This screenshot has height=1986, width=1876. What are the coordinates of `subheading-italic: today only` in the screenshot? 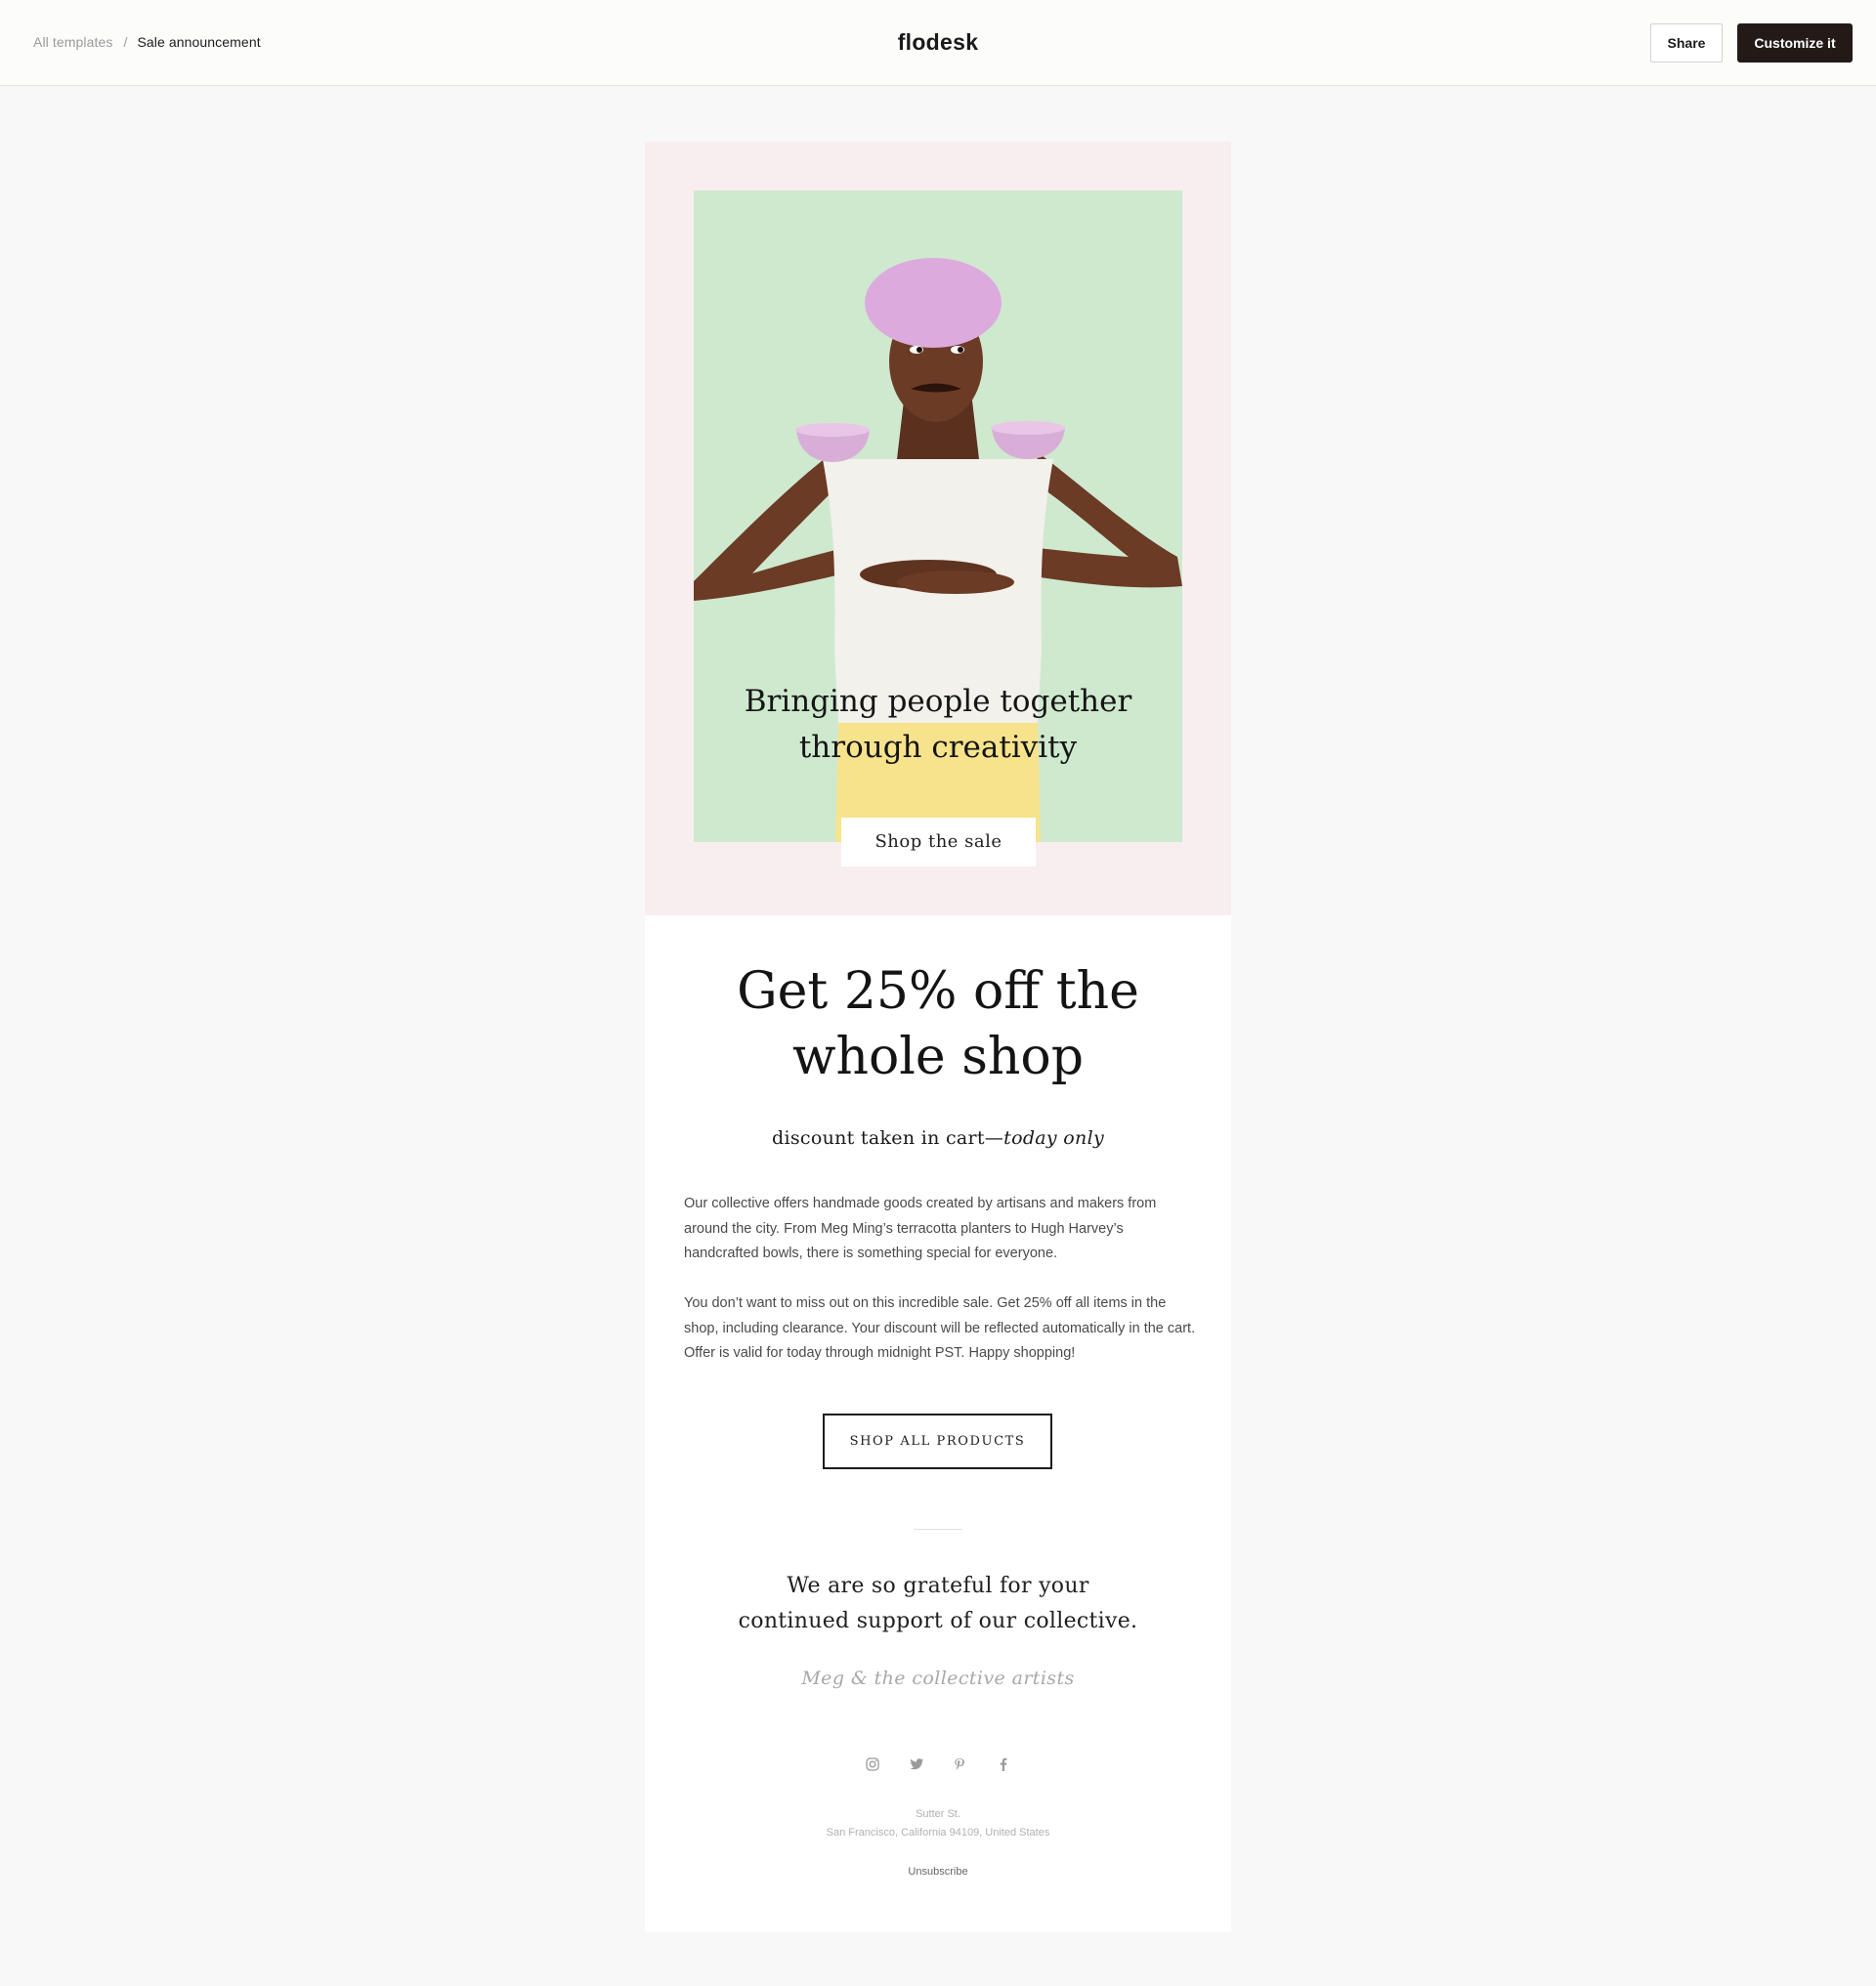 It's located at (1053, 1138).